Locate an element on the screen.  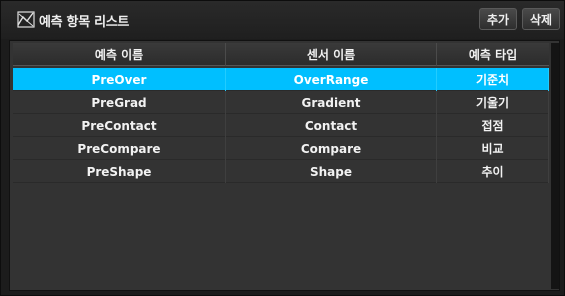
table-row: PreGrad Gradient 기울기 is located at coordinates (281, 102).